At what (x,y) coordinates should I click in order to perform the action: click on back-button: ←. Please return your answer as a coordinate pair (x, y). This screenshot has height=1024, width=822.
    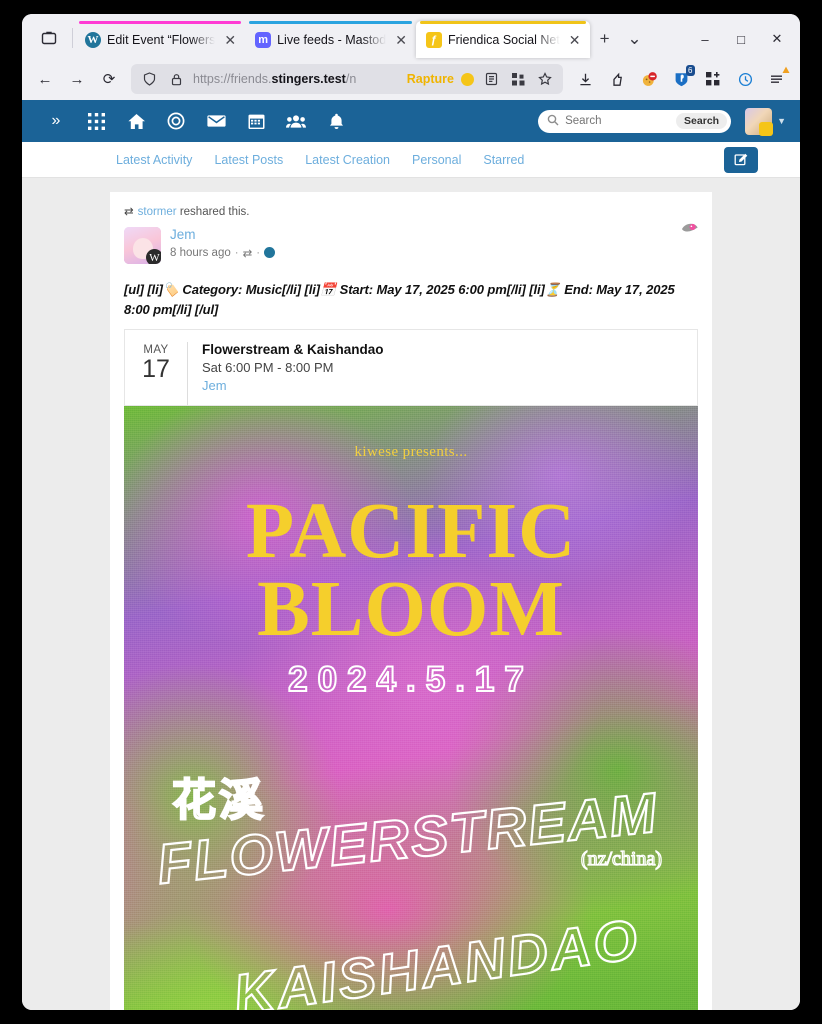
    Looking at the image, I should click on (45, 79).